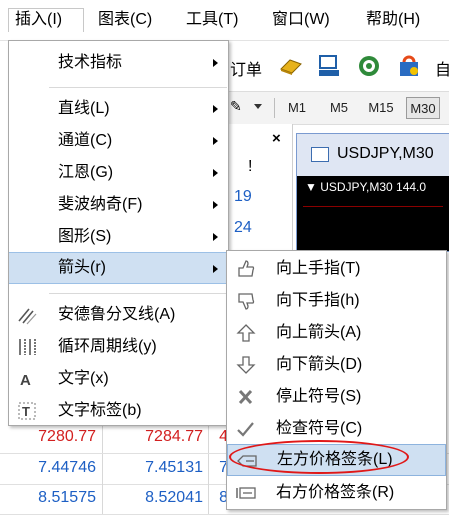  Describe the element at coordinates (90, 62) in the screenshot. I see `menu-item-label: 技术指标` at that location.